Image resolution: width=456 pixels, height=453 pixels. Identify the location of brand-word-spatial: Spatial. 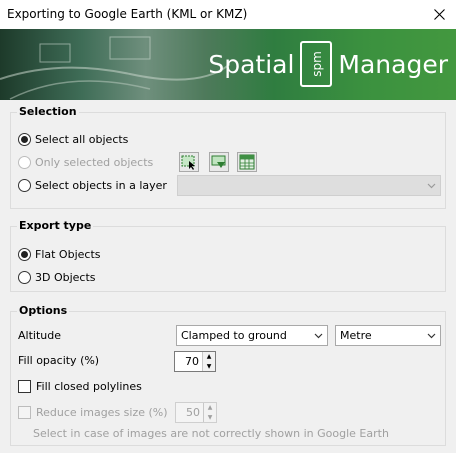
(251, 64).